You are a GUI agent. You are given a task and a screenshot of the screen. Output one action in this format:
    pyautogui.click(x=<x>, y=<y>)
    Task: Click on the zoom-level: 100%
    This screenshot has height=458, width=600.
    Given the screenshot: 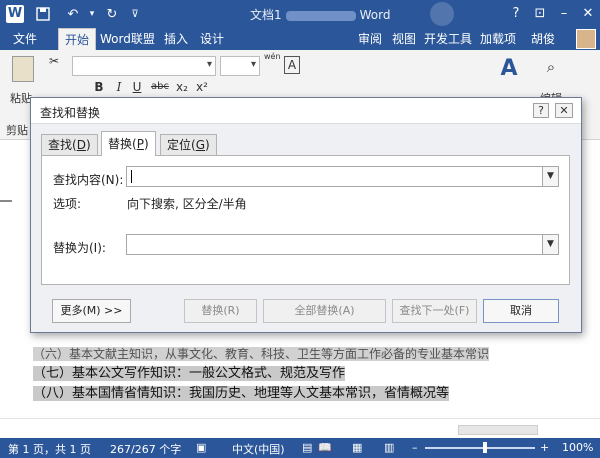 What is the action you would take?
    pyautogui.click(x=577, y=447)
    